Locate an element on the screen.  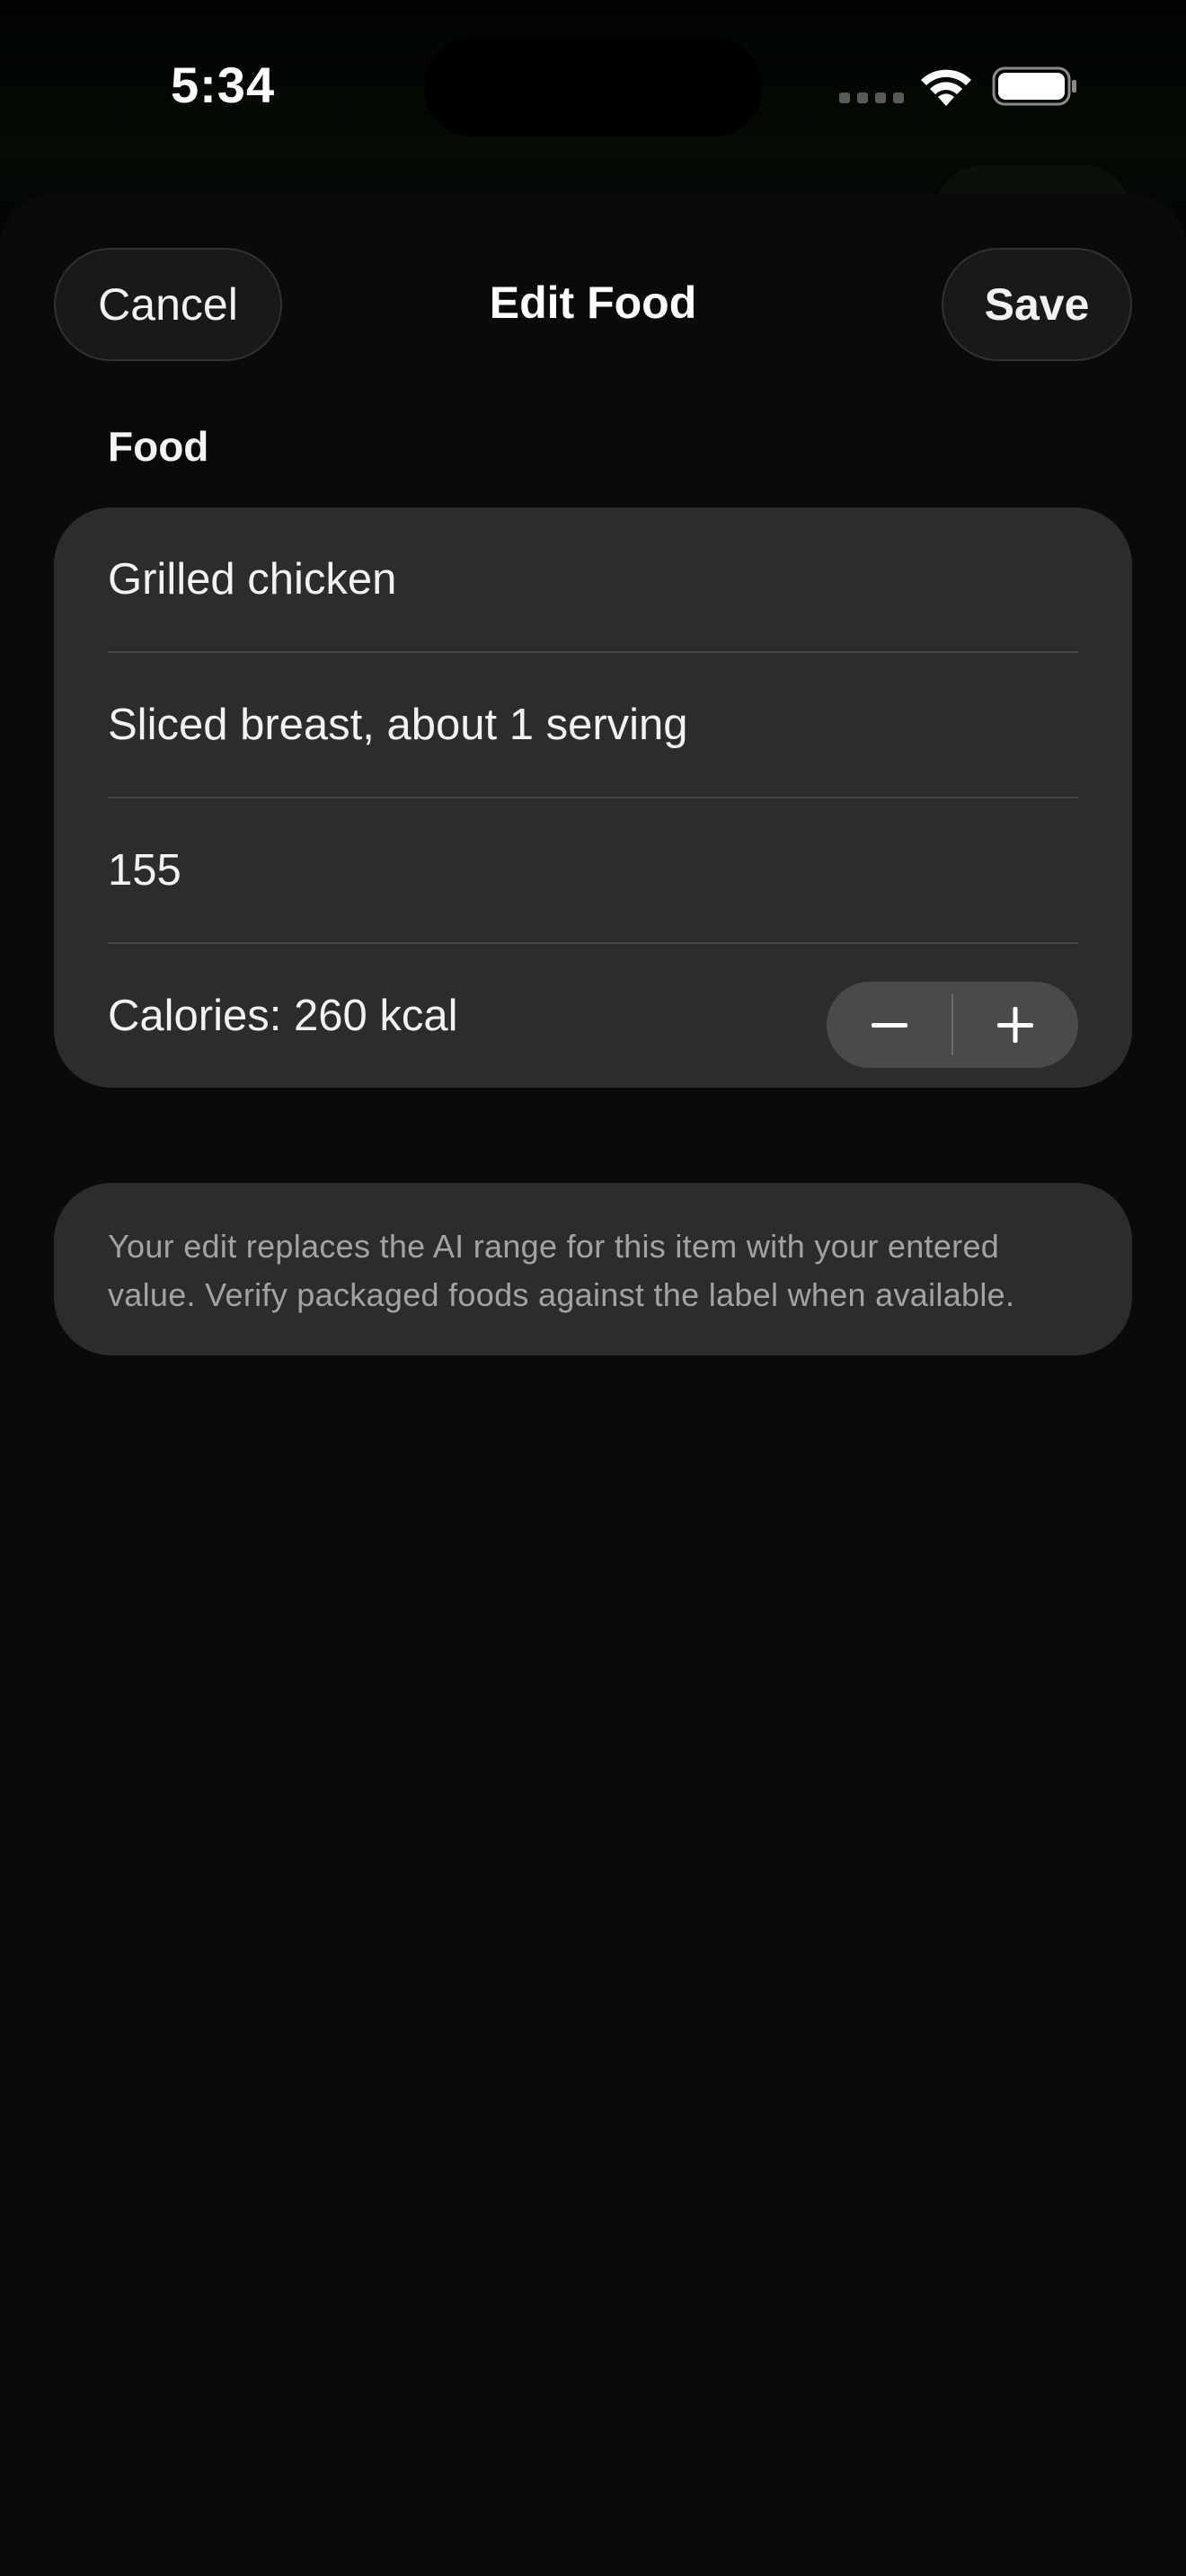
decrement-button is located at coordinates (889, 1025).